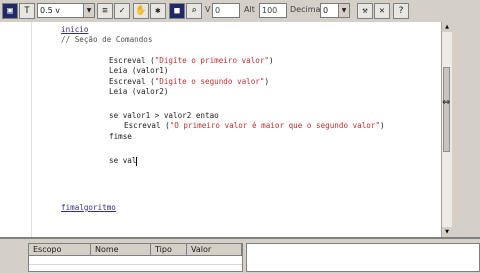  Describe the element at coordinates (306, 9) in the screenshot. I see `decimal-label: Decimal` at that location.